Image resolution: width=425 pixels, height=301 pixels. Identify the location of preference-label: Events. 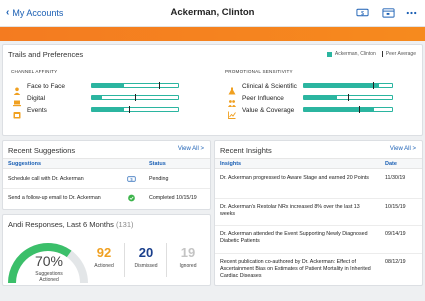
(37, 110).